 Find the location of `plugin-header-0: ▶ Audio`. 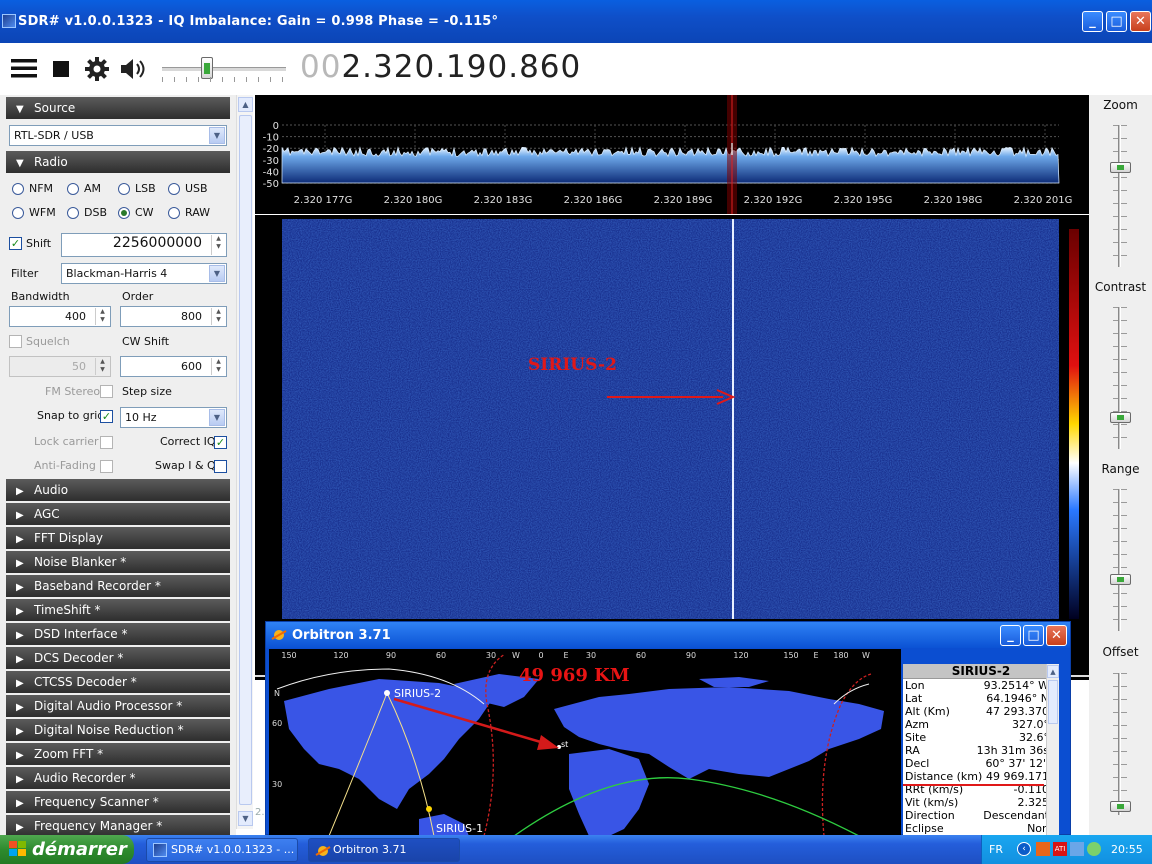

plugin-header-0: ▶ Audio is located at coordinates (118, 490).